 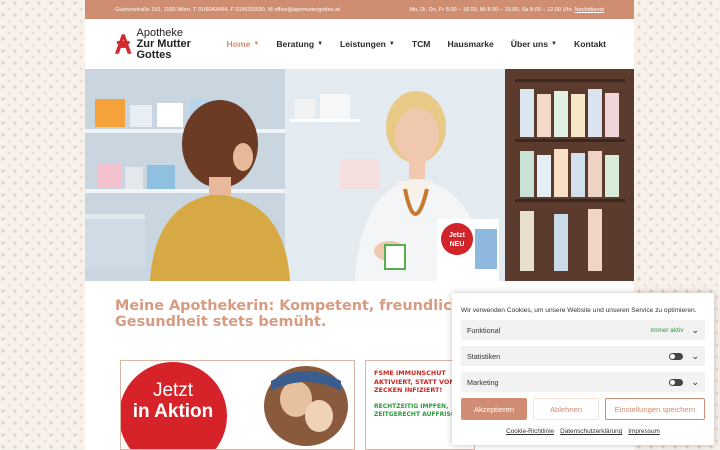 What do you see at coordinates (583, 382) in the screenshot?
I see `cookie-category-marketing: Marketing ⌄` at bounding box center [583, 382].